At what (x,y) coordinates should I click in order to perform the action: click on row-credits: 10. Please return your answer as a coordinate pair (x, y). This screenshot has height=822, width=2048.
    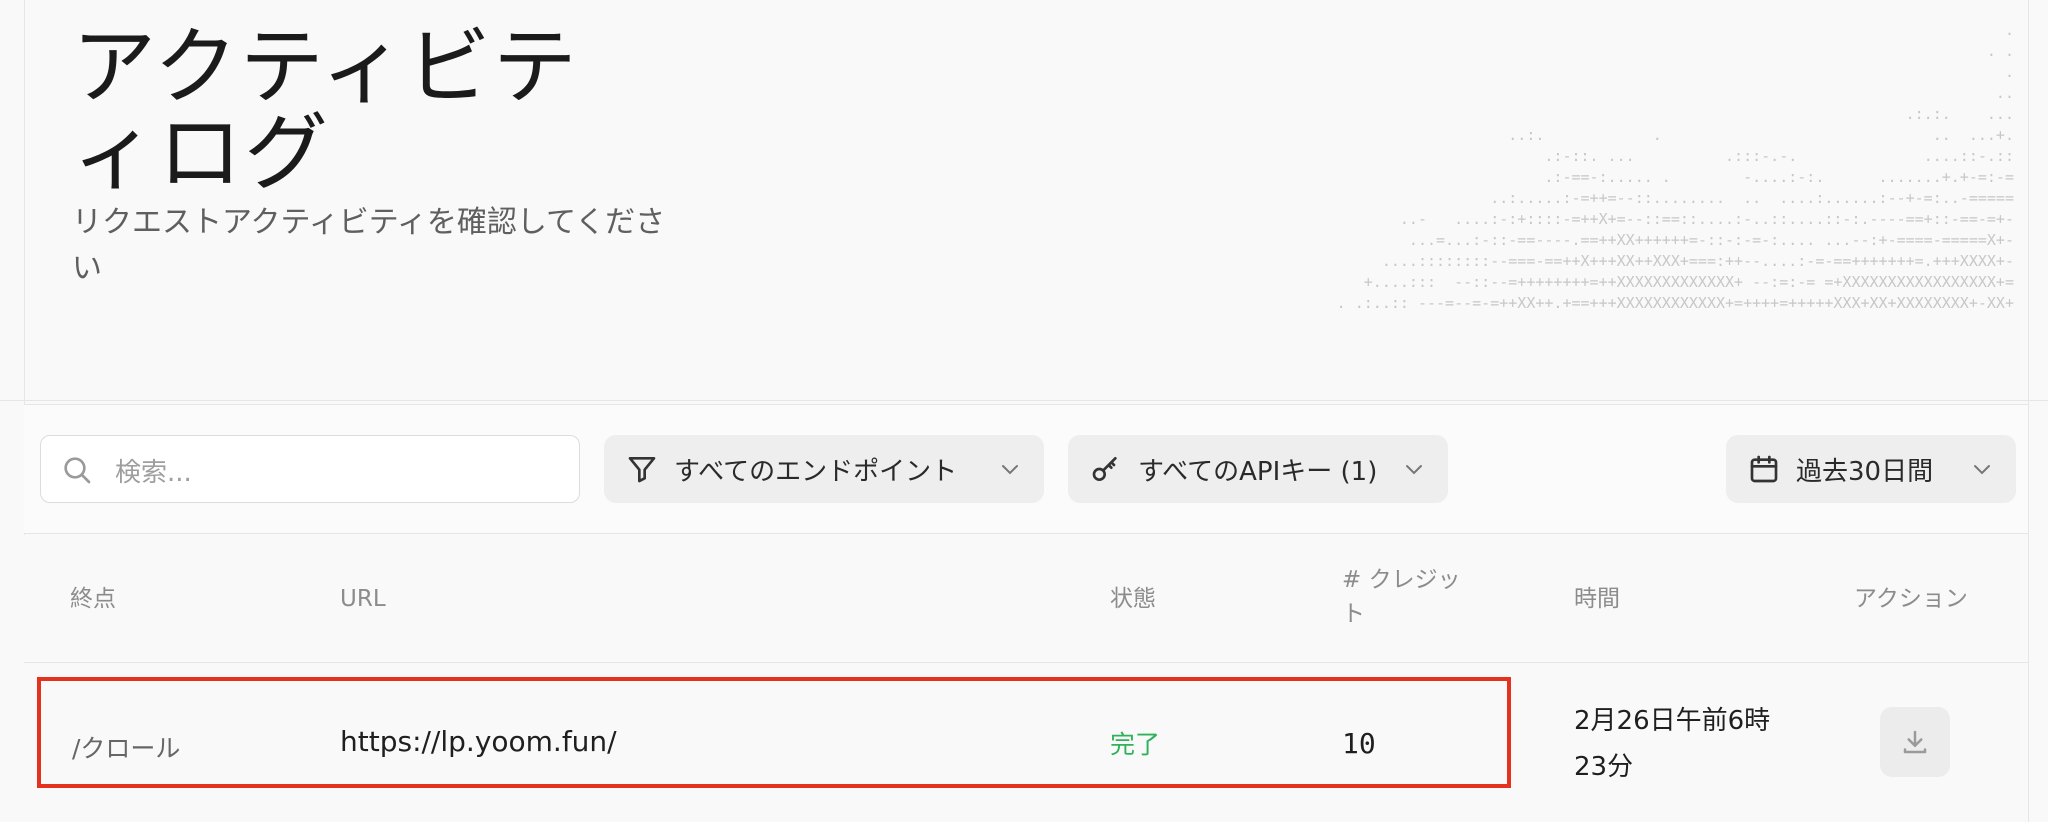
    Looking at the image, I should click on (1359, 743).